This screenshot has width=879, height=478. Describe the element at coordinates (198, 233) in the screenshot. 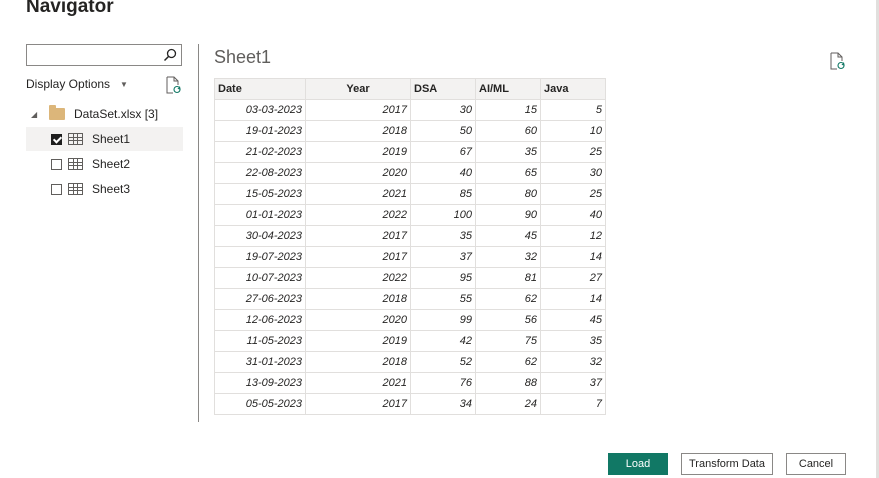

I see `pane-divider` at that location.